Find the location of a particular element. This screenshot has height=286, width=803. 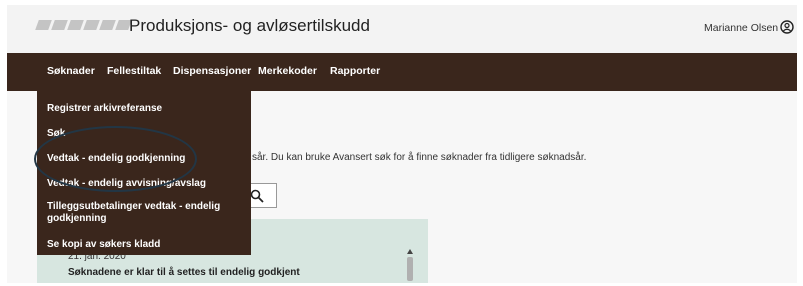

scroll-thumb is located at coordinates (410, 269).